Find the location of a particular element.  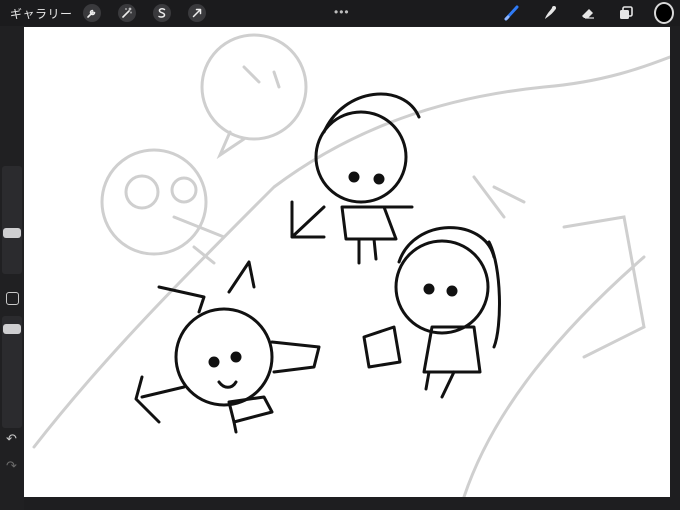

eraser-icon is located at coordinates (588, 13).